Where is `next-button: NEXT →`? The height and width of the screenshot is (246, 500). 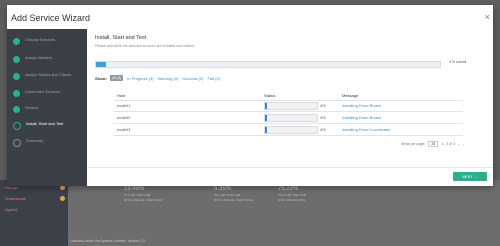
next-button: NEXT → is located at coordinates (470, 176).